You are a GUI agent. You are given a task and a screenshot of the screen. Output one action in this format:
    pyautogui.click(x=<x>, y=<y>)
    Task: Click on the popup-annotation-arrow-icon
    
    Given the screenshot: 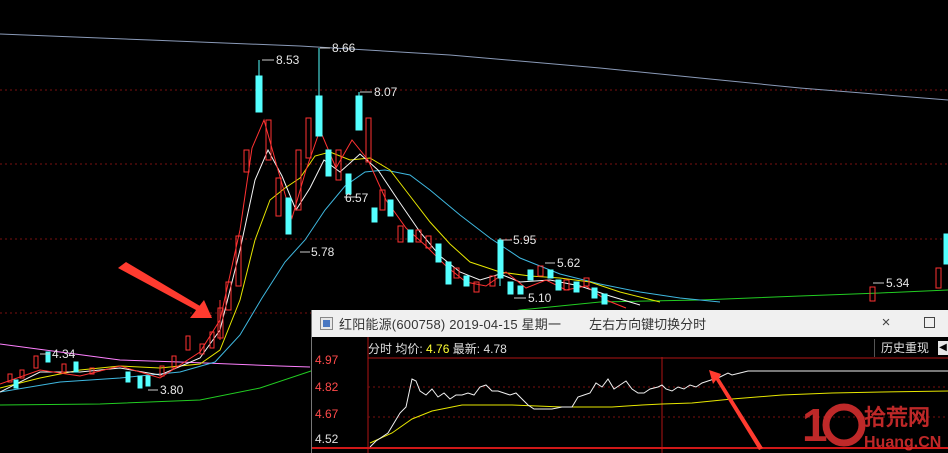 What is the action you would take?
    pyautogui.click(x=736, y=410)
    